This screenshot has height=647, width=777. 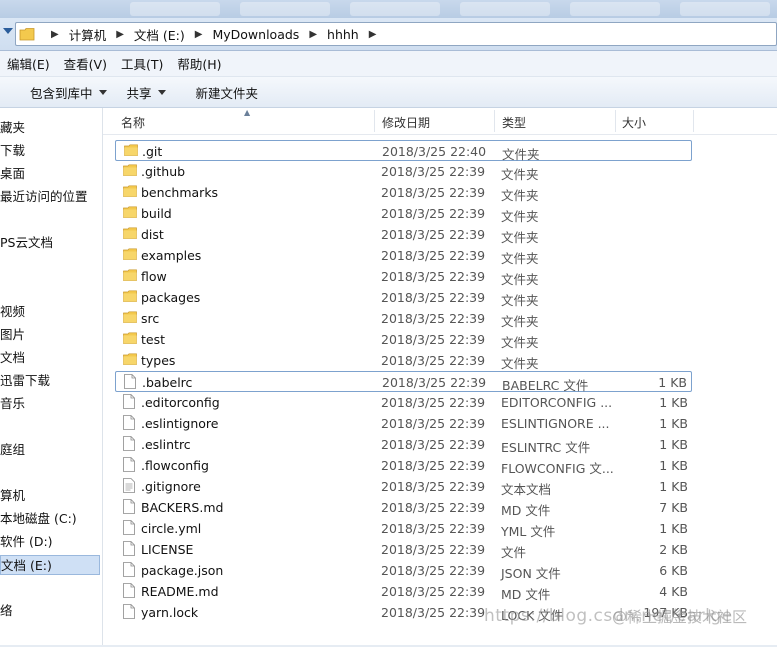 I want to click on breadcrumb-computer: 计算机 ▶, so click(x=101, y=34).